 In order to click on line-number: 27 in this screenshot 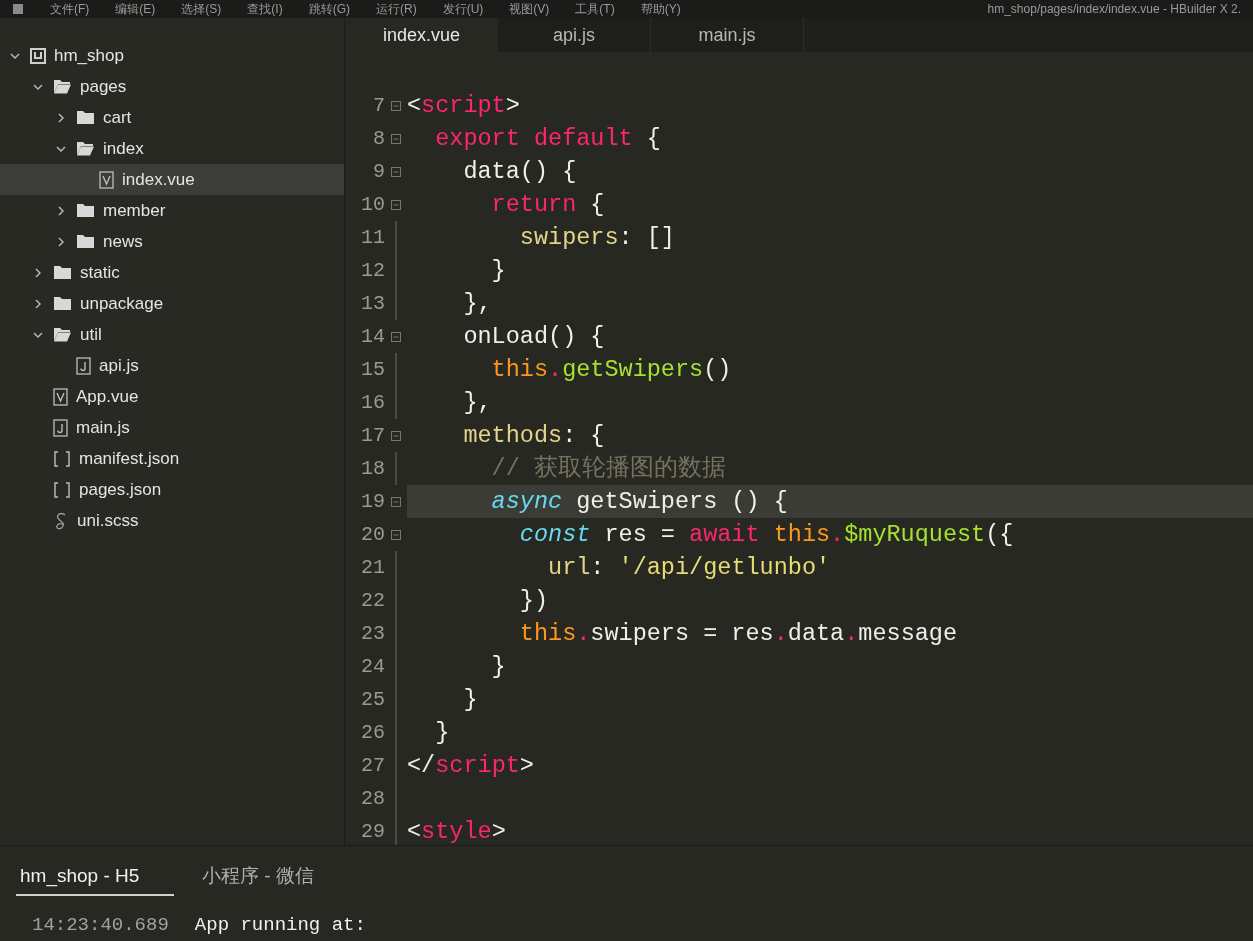, I will do `click(372, 765)`.